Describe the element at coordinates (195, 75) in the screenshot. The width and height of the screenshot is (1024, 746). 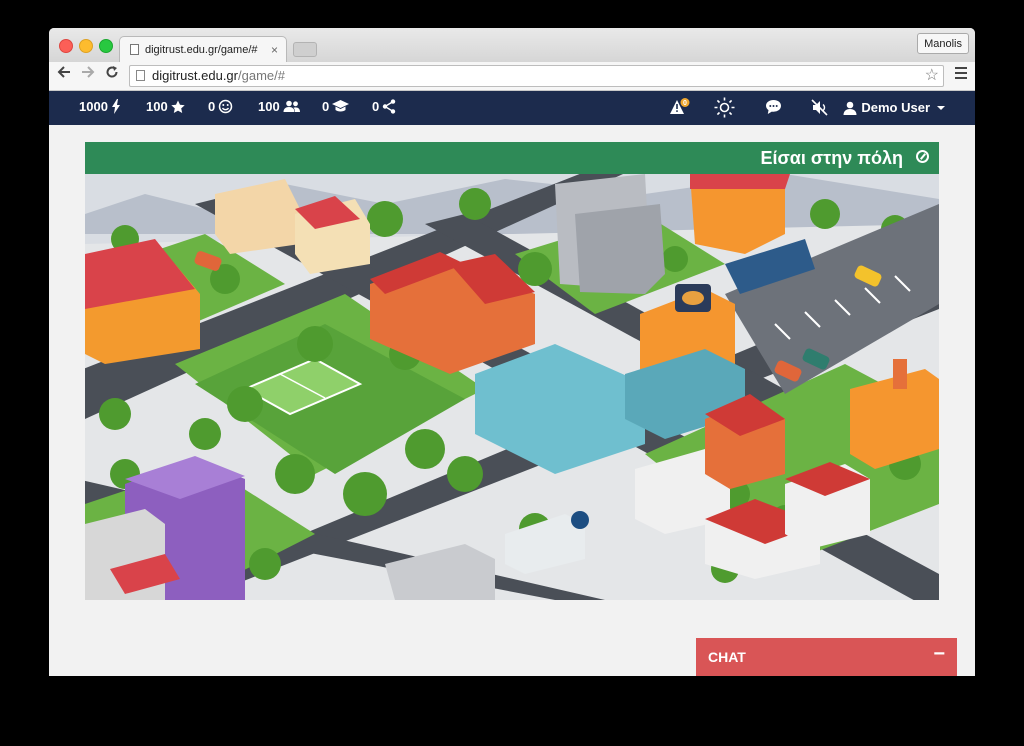
I see `url-host: digitrust.edu.gr` at that location.